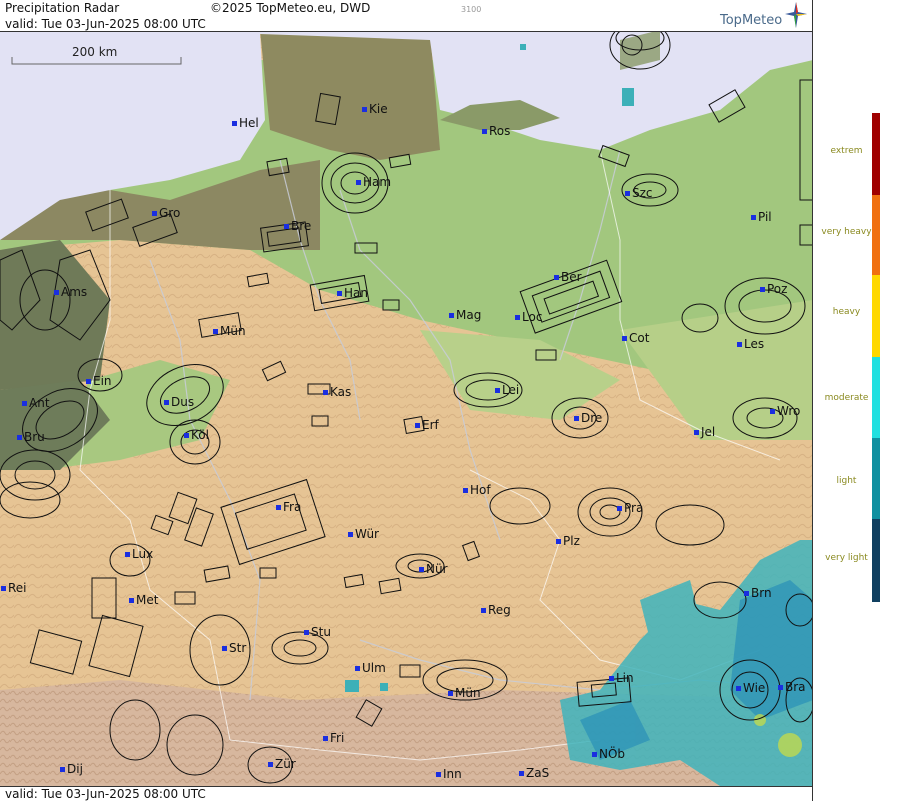 This screenshot has height=801, width=904. I want to click on city-label: Loc, so click(528, 317).